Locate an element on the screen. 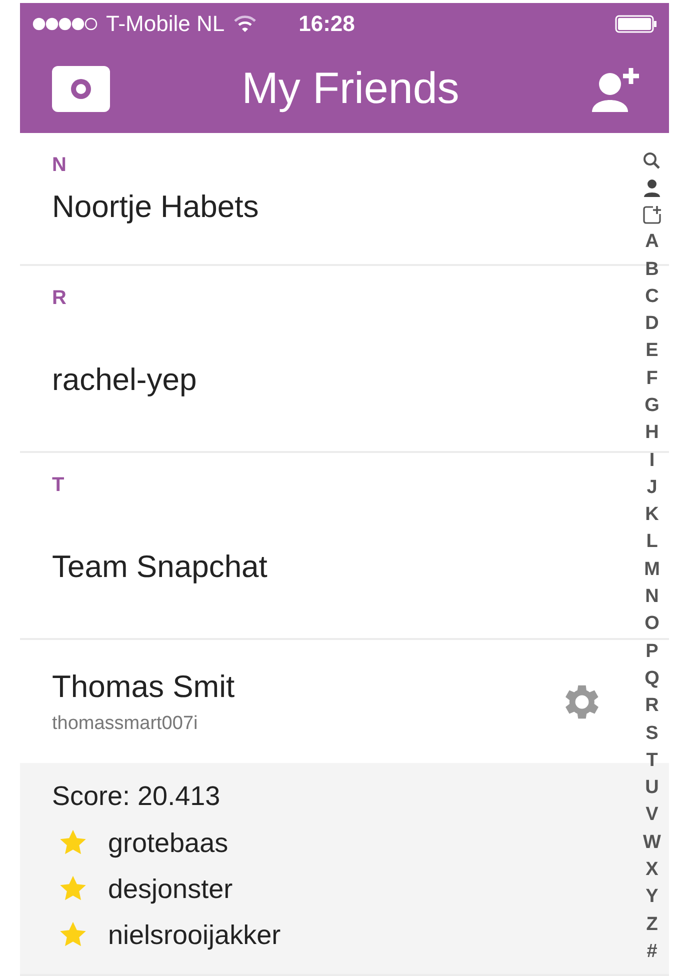 The image size is (675, 976). section-letter: R is located at coordinates (59, 298).